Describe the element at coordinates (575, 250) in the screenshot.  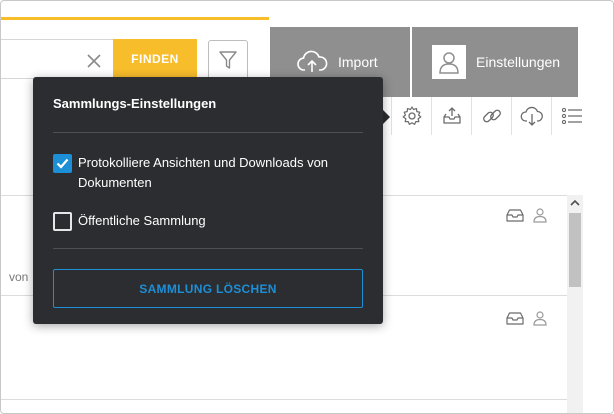
I see `scrollbar-thumb` at that location.